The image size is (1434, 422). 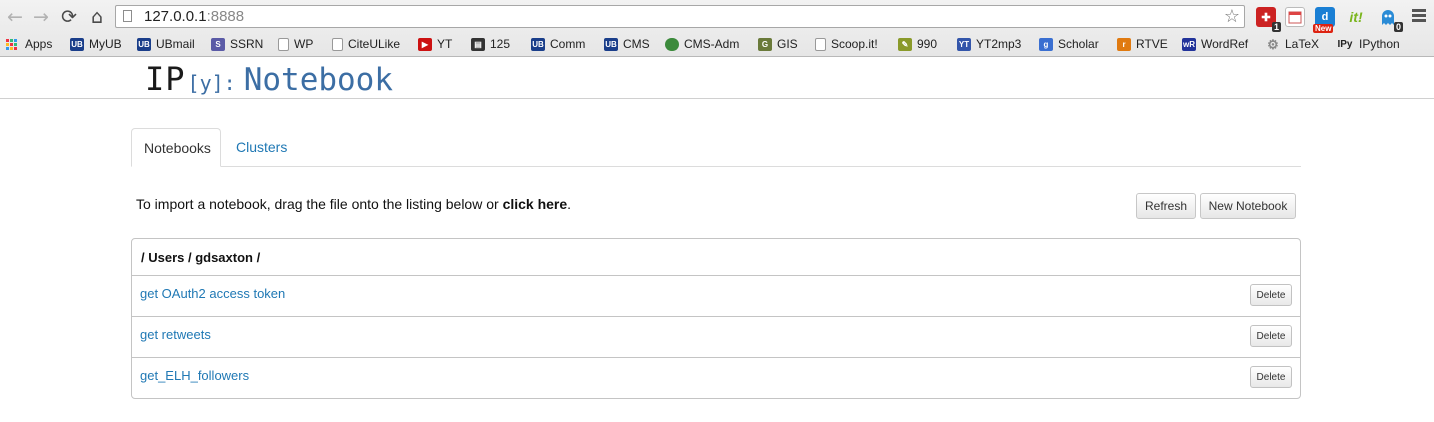 I want to click on wordref-icon: wR, so click(x=1189, y=44).